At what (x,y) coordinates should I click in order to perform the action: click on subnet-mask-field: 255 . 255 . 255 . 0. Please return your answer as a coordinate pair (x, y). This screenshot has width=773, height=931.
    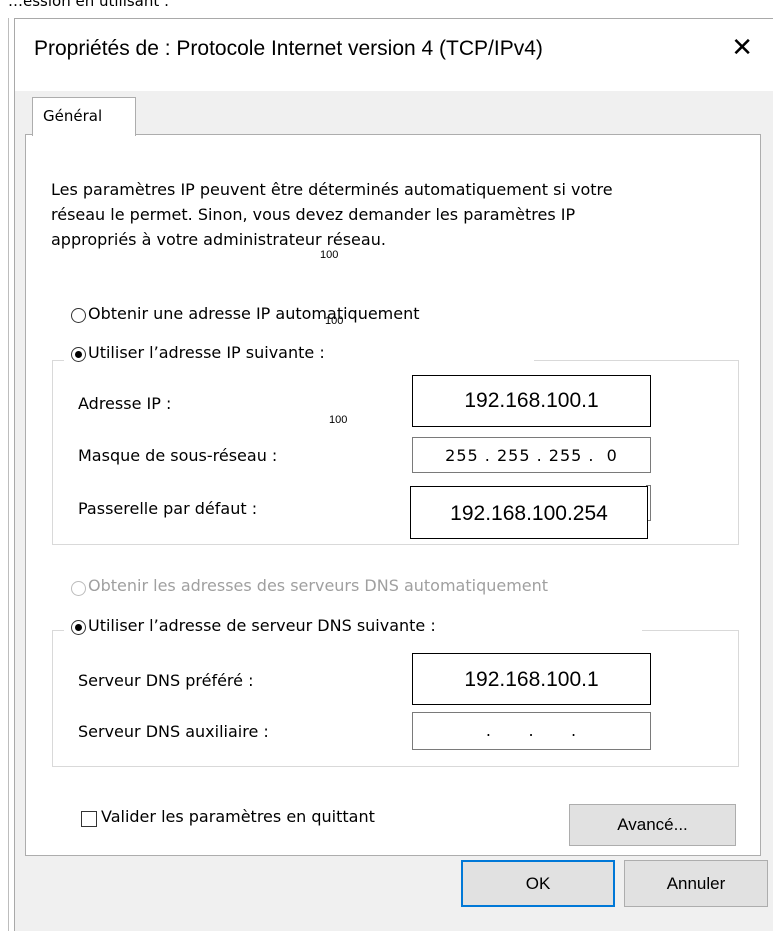
    Looking at the image, I should click on (531, 455).